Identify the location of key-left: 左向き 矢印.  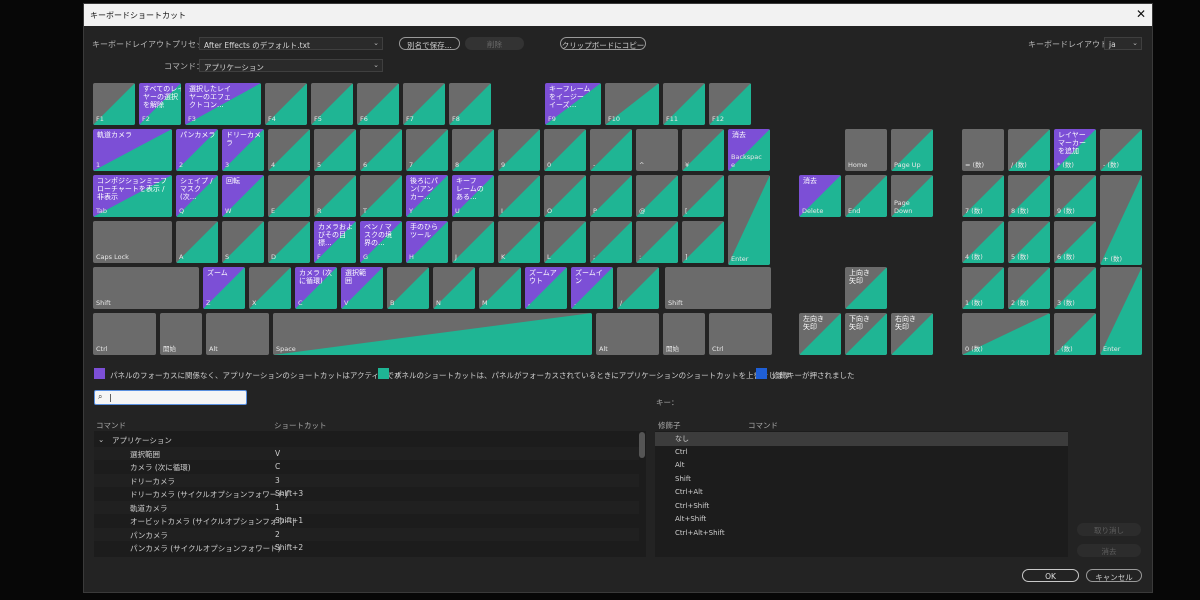
(820, 334).